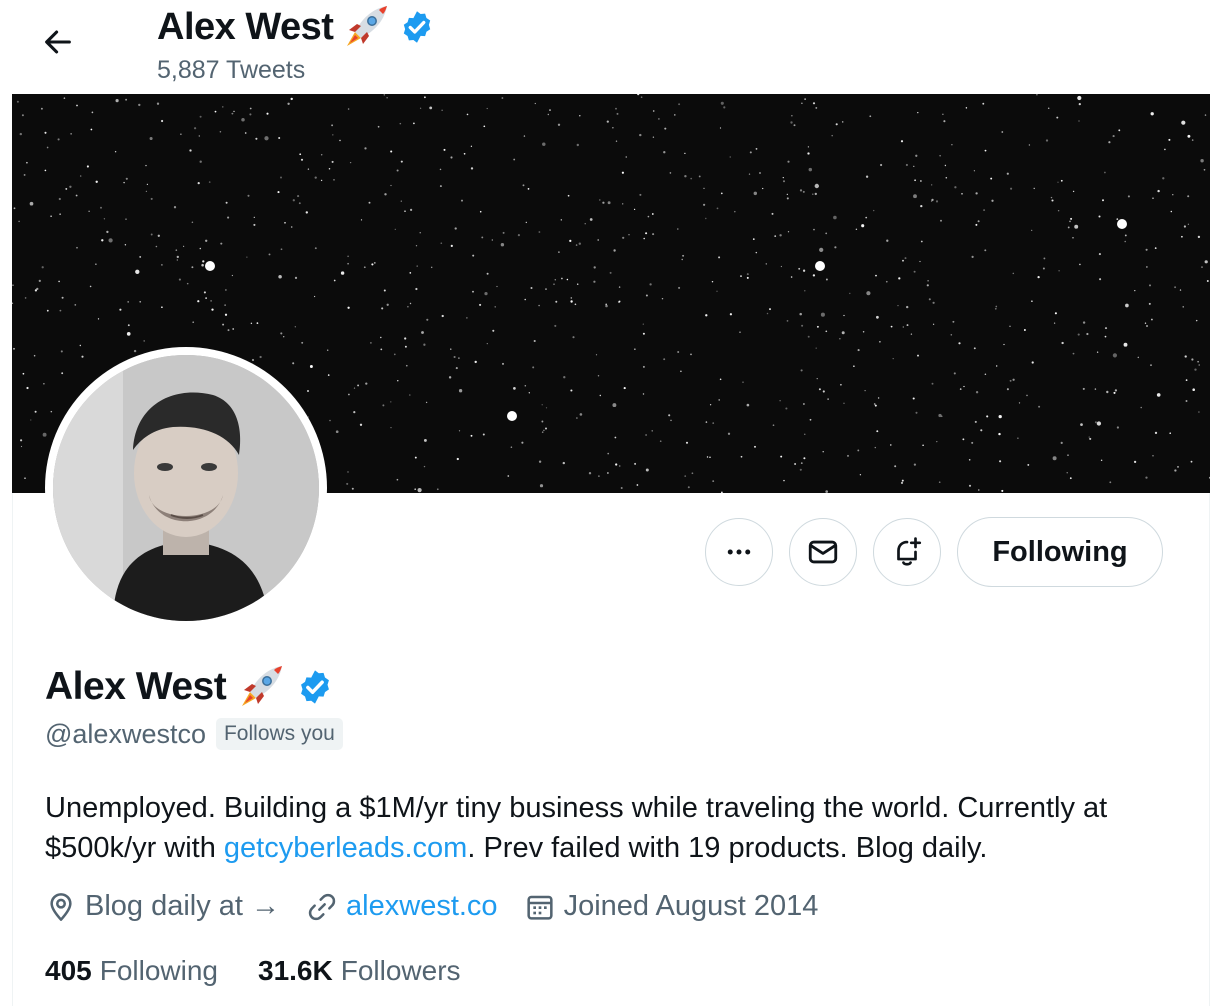  I want to click on bell-plus-icon, so click(909, 551).